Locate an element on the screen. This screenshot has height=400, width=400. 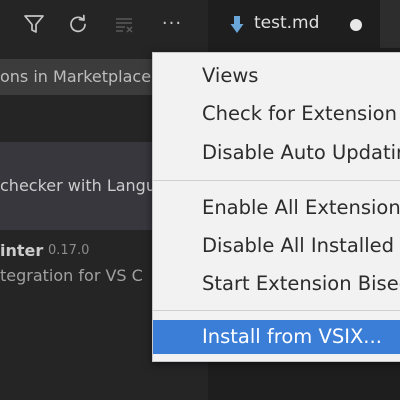
extension-version: 0.17.0 is located at coordinates (69, 250).